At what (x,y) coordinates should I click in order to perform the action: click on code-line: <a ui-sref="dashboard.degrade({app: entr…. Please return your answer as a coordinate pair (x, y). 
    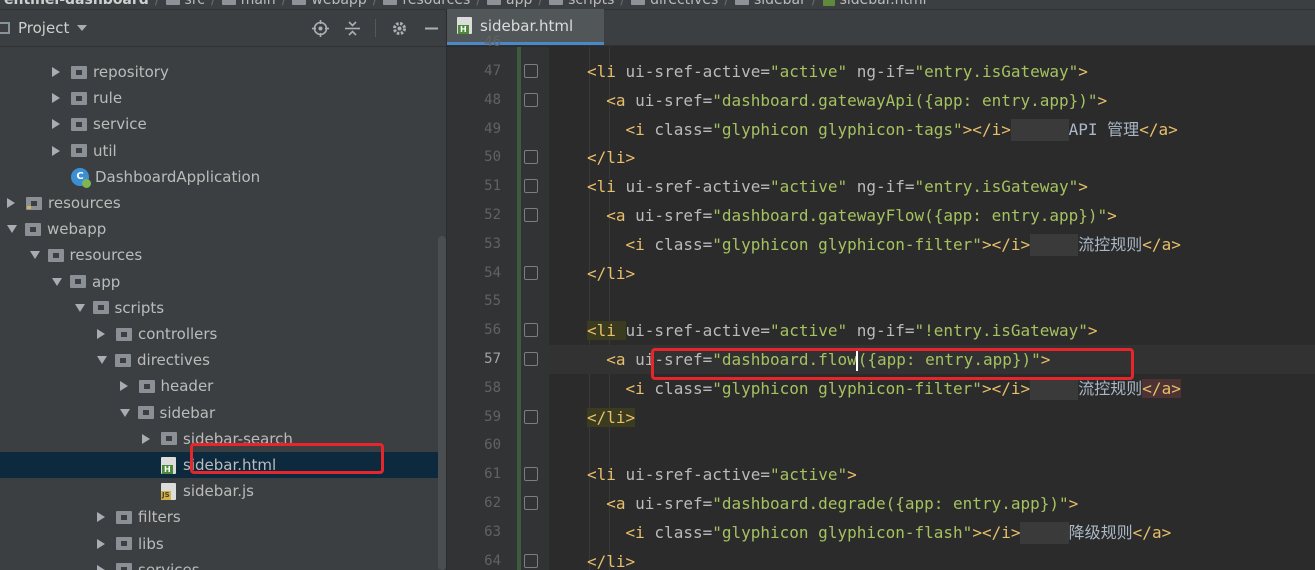
    Looking at the image, I should click on (932, 503).